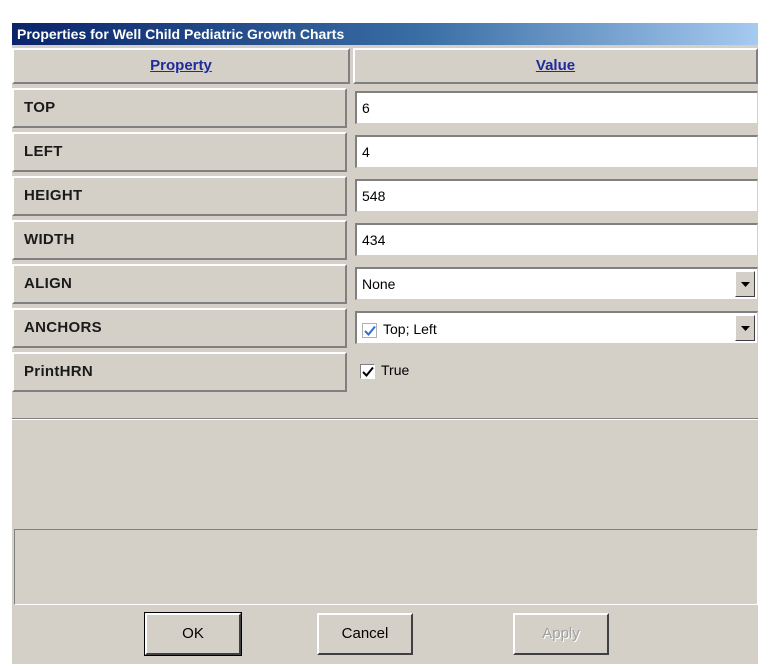 The image size is (758, 664). I want to click on anchors-dropdown: Top; Left, so click(556, 327).